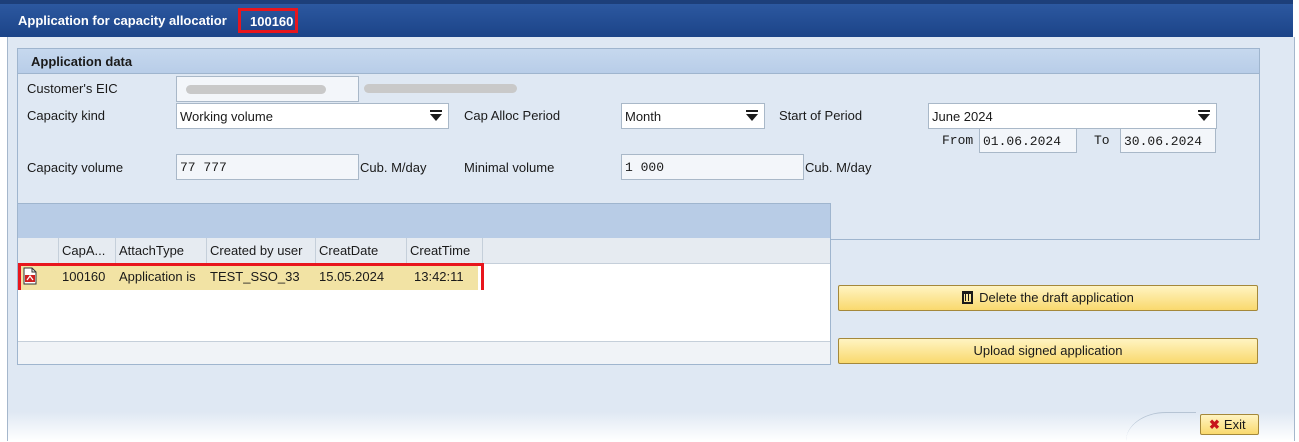  What do you see at coordinates (72, 88) in the screenshot?
I see `customer-eic-label: Customer's EIC` at bounding box center [72, 88].